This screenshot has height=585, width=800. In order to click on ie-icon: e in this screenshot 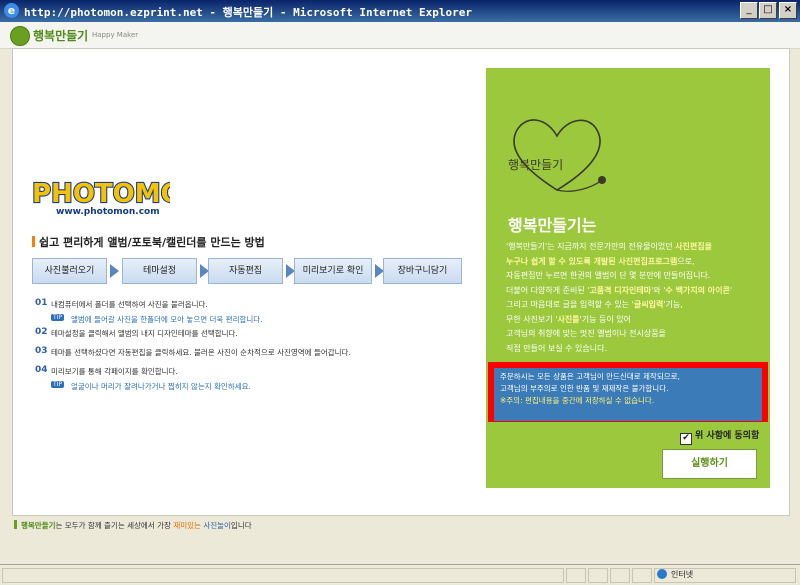, I will do `click(11, 10)`.